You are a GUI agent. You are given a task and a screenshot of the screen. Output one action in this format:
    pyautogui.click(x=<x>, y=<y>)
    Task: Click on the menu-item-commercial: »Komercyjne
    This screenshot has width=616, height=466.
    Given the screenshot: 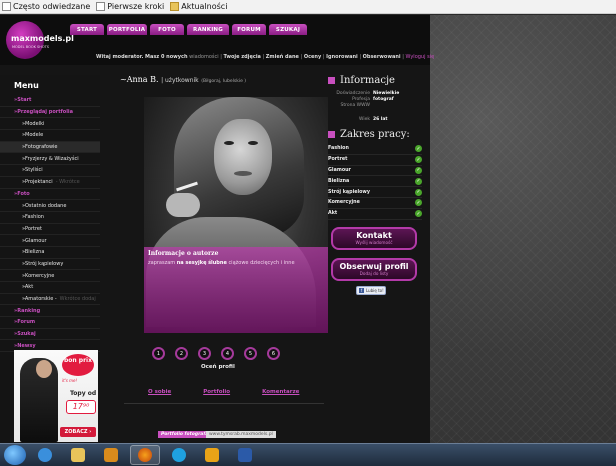 What is the action you would take?
    pyautogui.click(x=50, y=276)
    